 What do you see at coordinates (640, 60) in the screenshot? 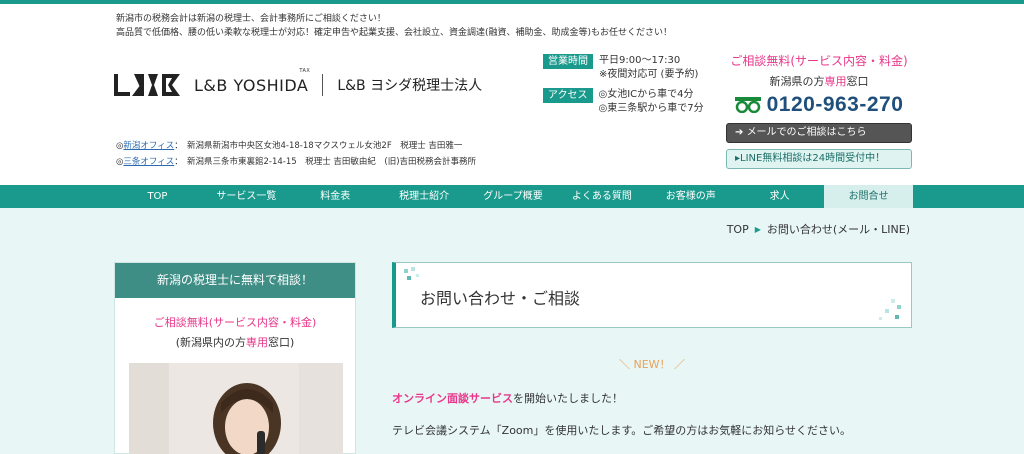
I see `hours-weekday: 平日9:00〜17:30` at bounding box center [640, 60].